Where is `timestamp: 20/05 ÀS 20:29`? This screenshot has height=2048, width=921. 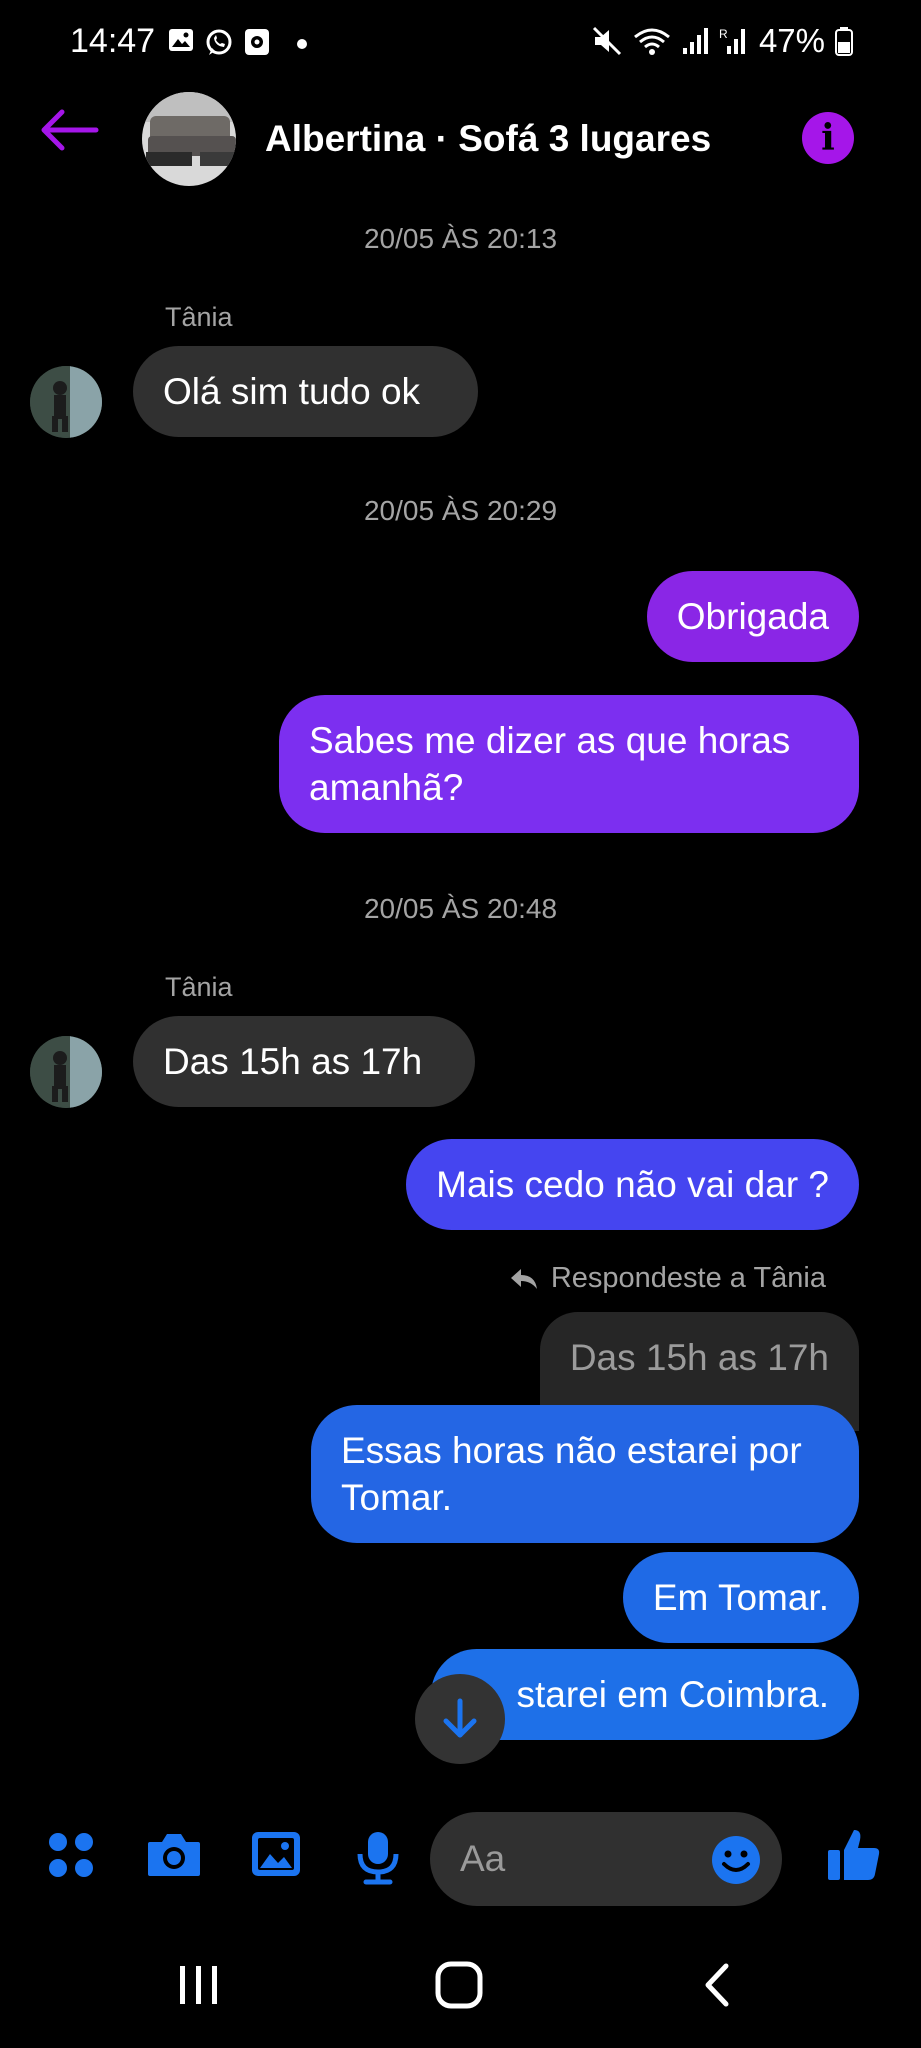
timestamp: 20/05 ÀS 20:29 is located at coordinates (460, 510).